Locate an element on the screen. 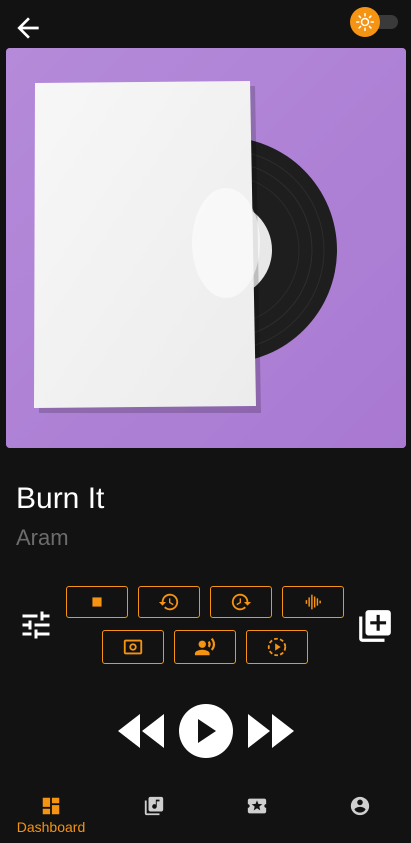 The image size is (411, 843). play-button is located at coordinates (206, 731).